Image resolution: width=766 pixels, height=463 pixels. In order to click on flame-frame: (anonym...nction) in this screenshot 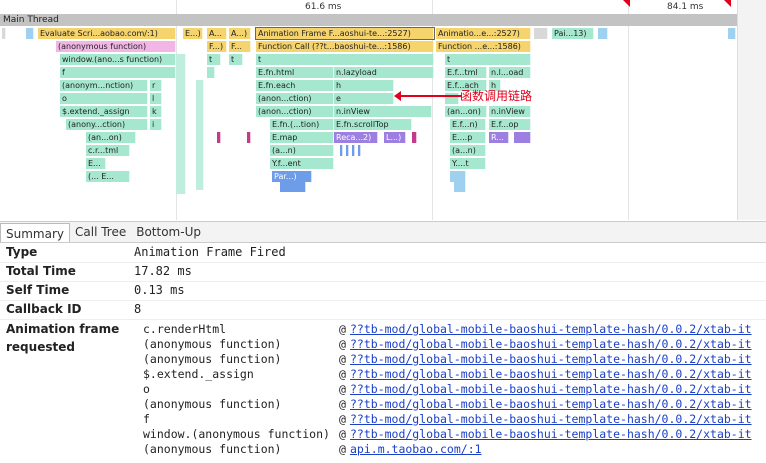, I will do `click(104, 85)`.